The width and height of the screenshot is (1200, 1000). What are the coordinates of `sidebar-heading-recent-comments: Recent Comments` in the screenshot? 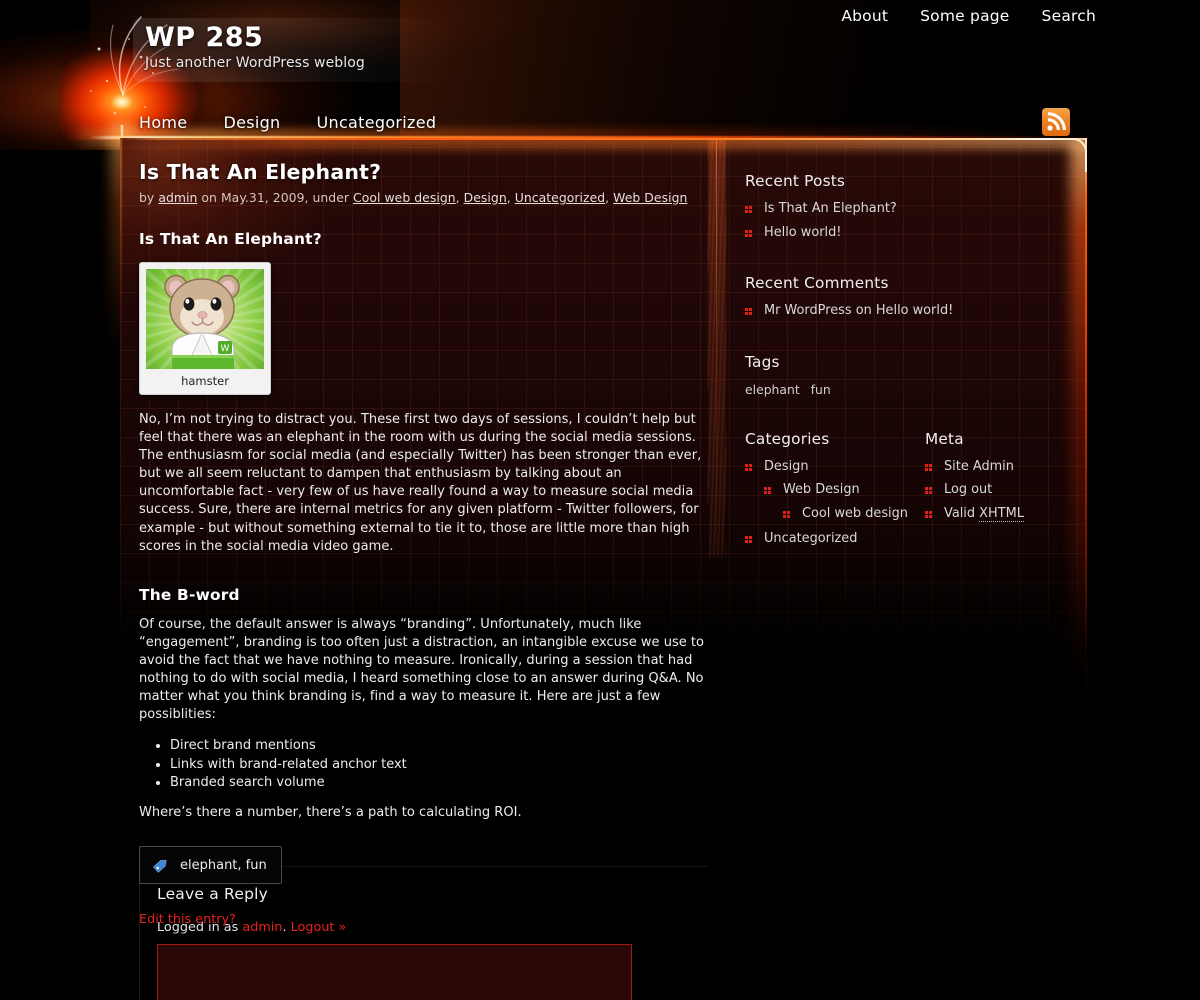 It's located at (817, 283).